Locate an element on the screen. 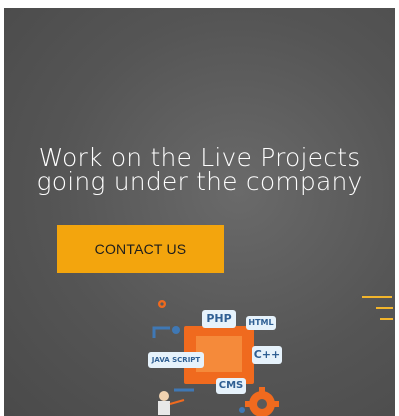 The image size is (399, 416). small-gear-icon is located at coordinates (162, 304).